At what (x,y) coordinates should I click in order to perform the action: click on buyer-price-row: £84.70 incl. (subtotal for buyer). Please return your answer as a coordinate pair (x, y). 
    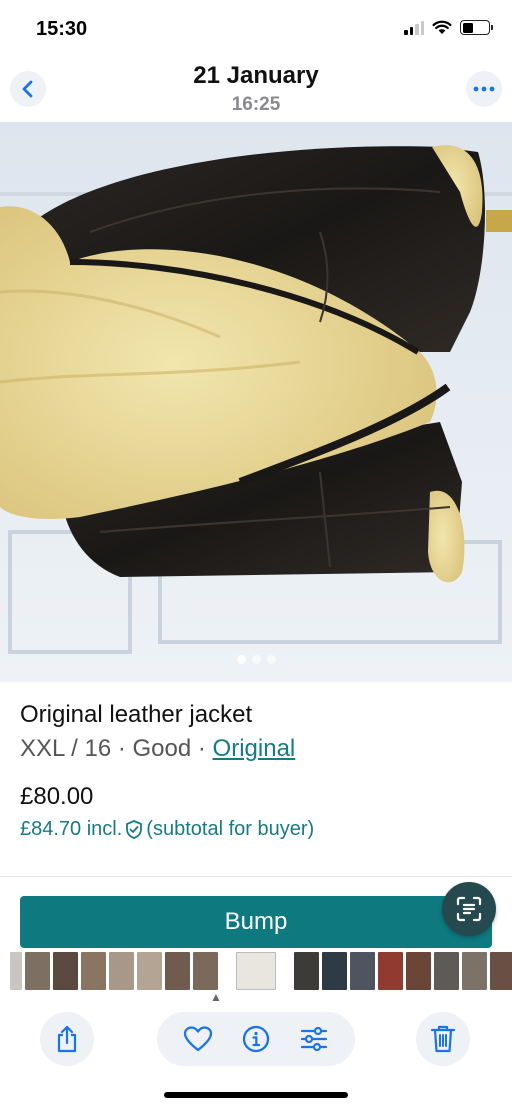
    Looking at the image, I should click on (256, 829).